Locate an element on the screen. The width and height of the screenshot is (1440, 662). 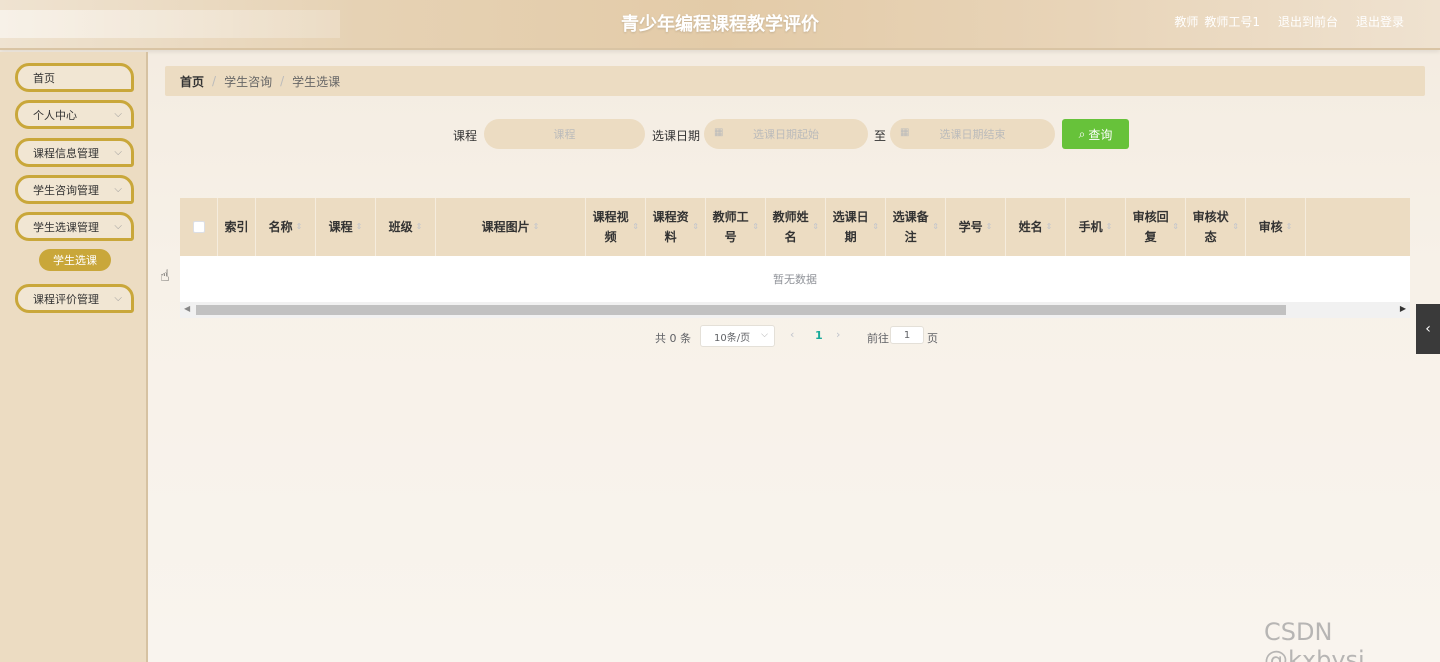
total-suffix: 条 is located at coordinates (685, 338).